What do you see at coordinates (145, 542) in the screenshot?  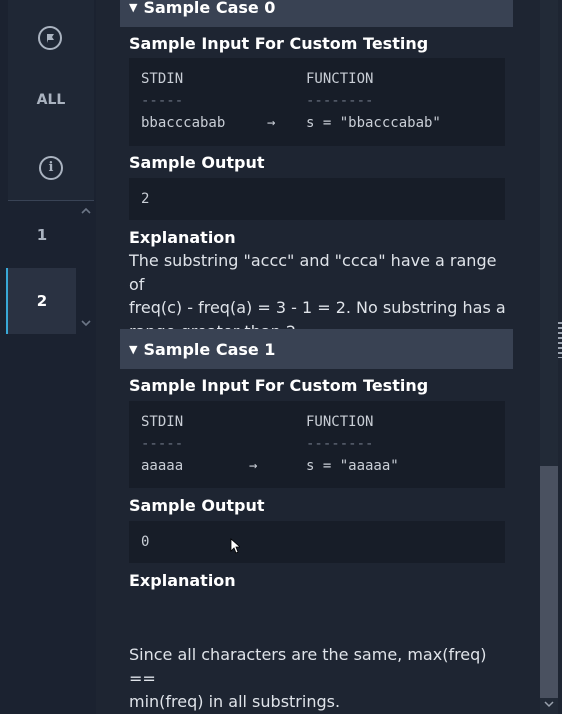 I see `output-value: 0` at bounding box center [145, 542].